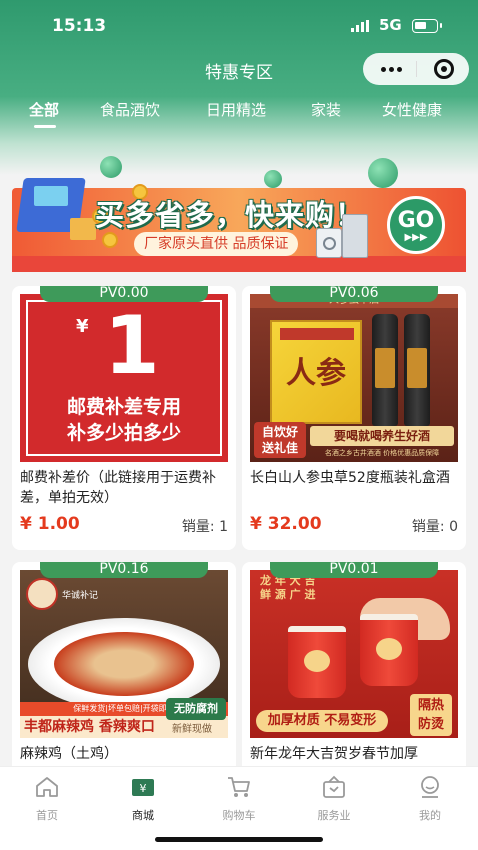  Describe the element at coordinates (416, 237) in the screenshot. I see `go-arrows: ▶▶▶` at that location.